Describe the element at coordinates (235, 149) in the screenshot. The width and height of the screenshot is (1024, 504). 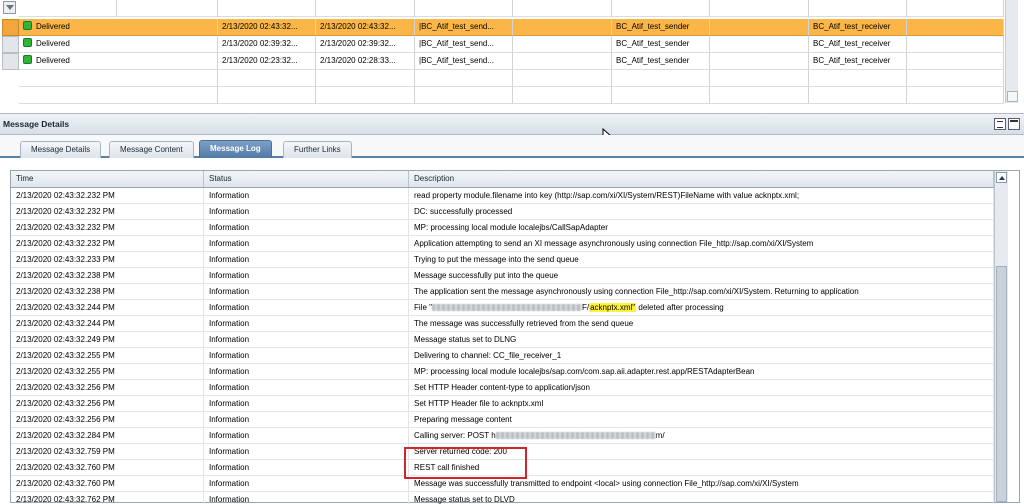
I see `tab-message-log: Message Log` at that location.